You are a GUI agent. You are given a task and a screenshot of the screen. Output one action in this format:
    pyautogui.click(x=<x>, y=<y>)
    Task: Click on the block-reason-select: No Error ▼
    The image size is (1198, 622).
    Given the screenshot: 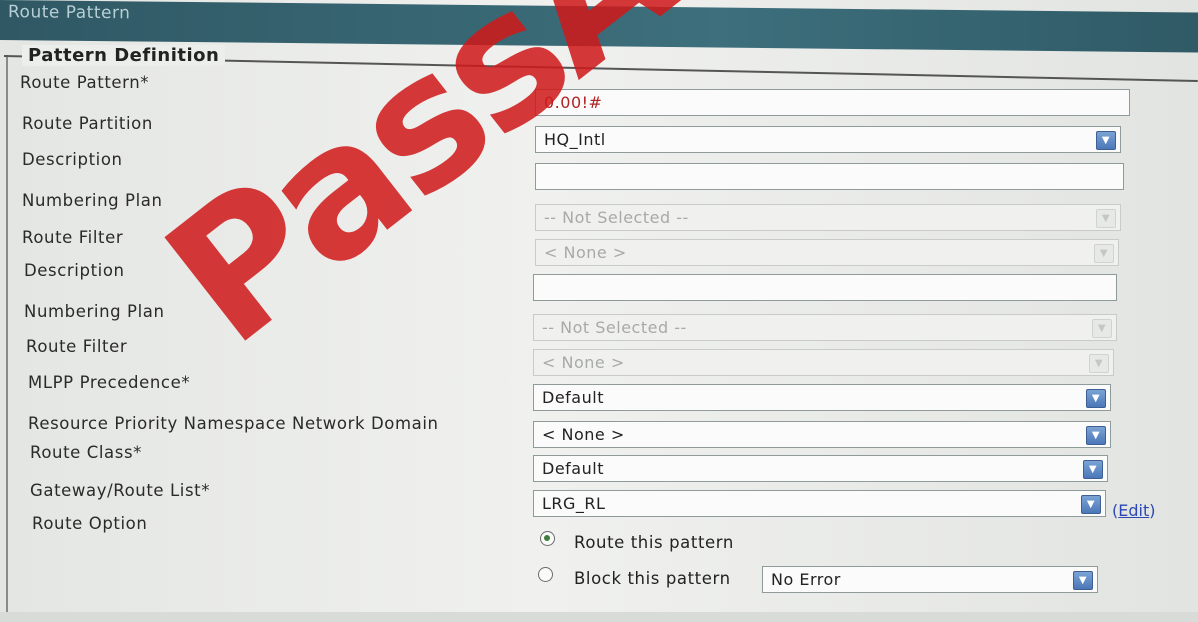 What is the action you would take?
    pyautogui.click(x=930, y=579)
    